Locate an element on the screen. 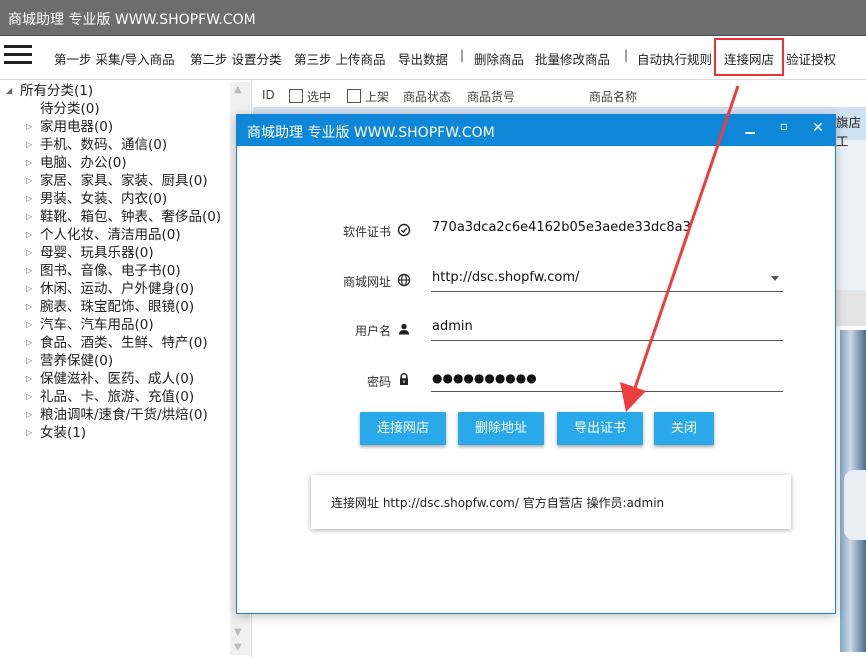 The image size is (866, 657). app-title: 商城助理 专业版 WWW.SHOPFW.COM is located at coordinates (132, 20).